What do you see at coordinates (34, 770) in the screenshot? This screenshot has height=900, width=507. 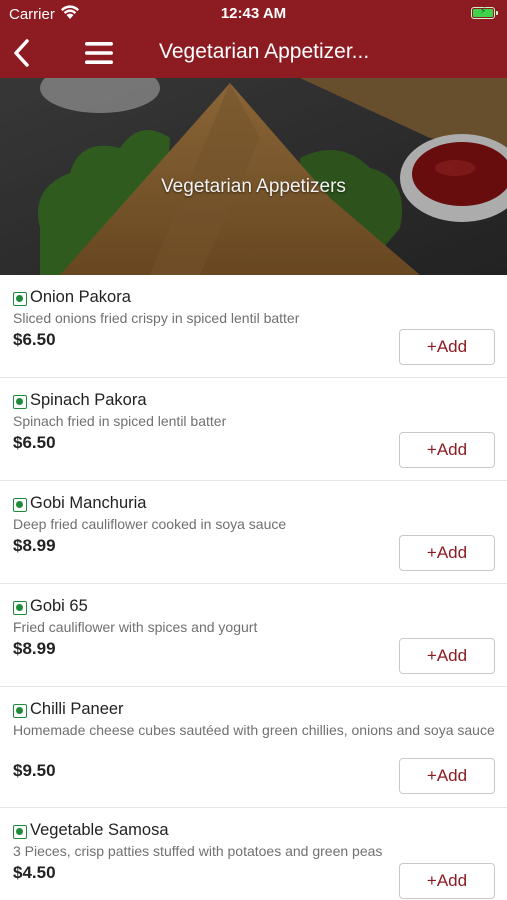 I see `item-price: $9.50` at bounding box center [34, 770].